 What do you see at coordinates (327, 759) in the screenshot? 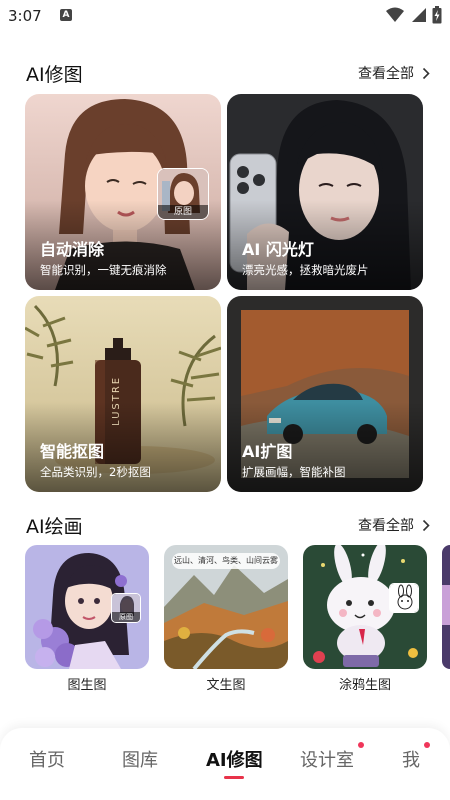
I see `nav-design-studio: 设计室` at bounding box center [327, 759].